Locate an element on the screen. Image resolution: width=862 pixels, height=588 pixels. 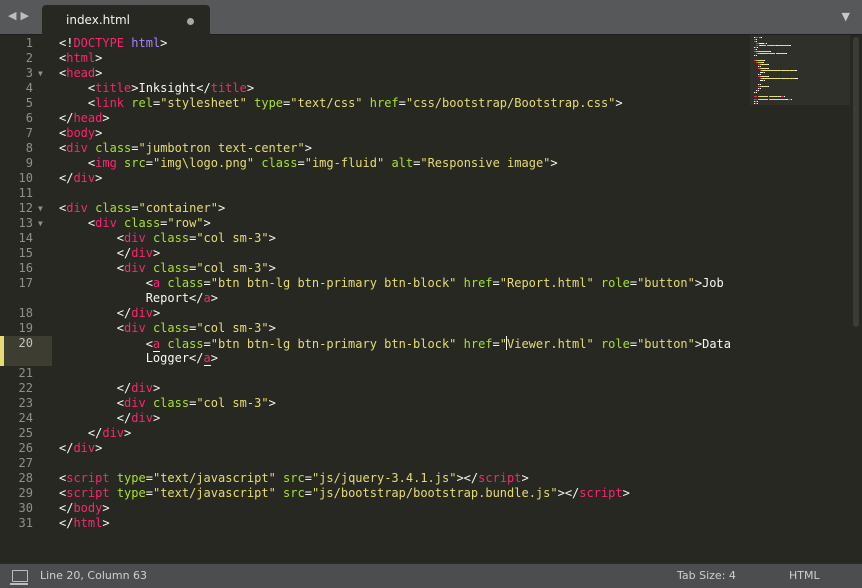
code-line: </html> is located at coordinates (84, 523).